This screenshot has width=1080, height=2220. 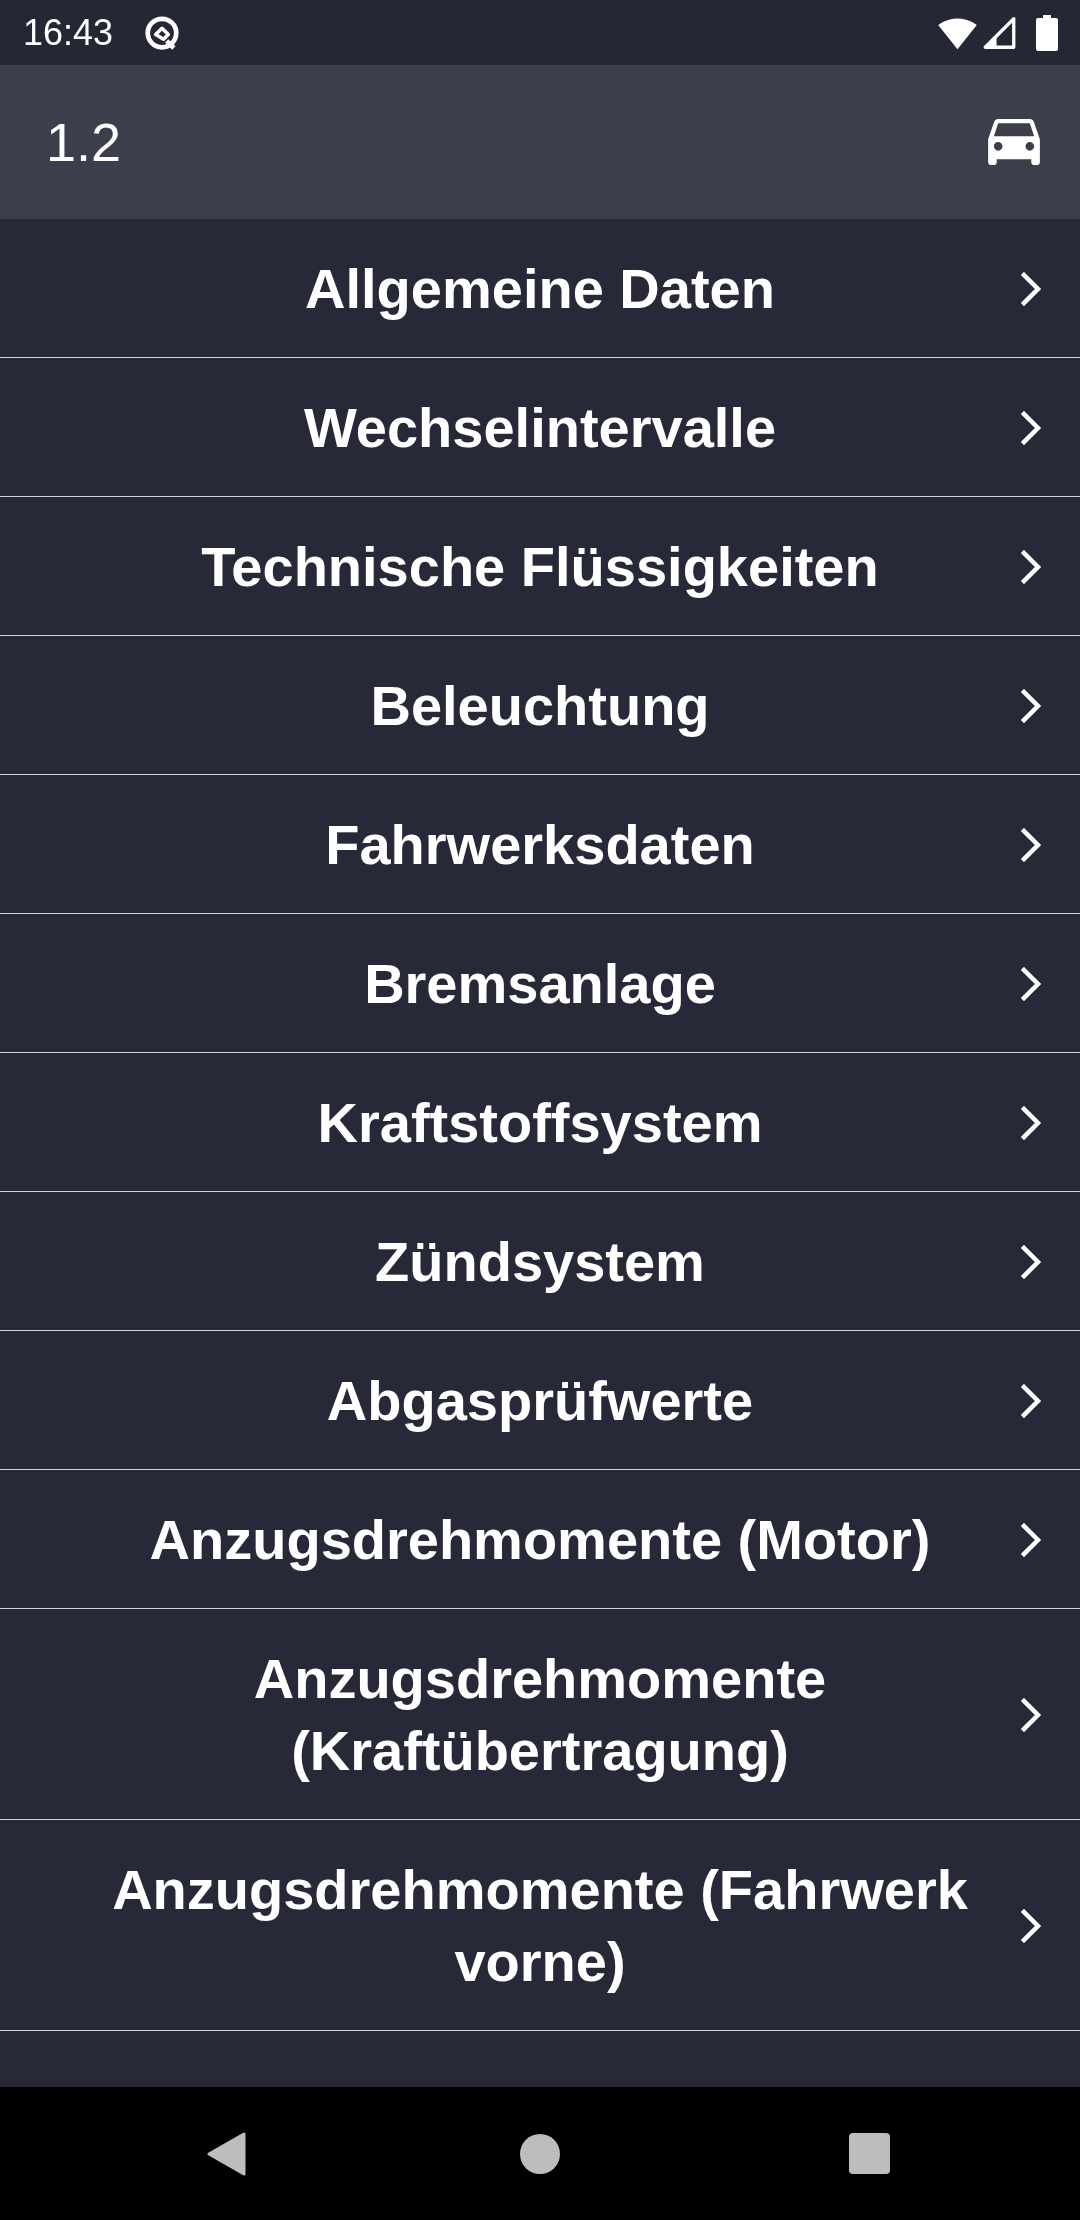 What do you see at coordinates (68, 32) in the screenshot?
I see `status-time: 16:43` at bounding box center [68, 32].